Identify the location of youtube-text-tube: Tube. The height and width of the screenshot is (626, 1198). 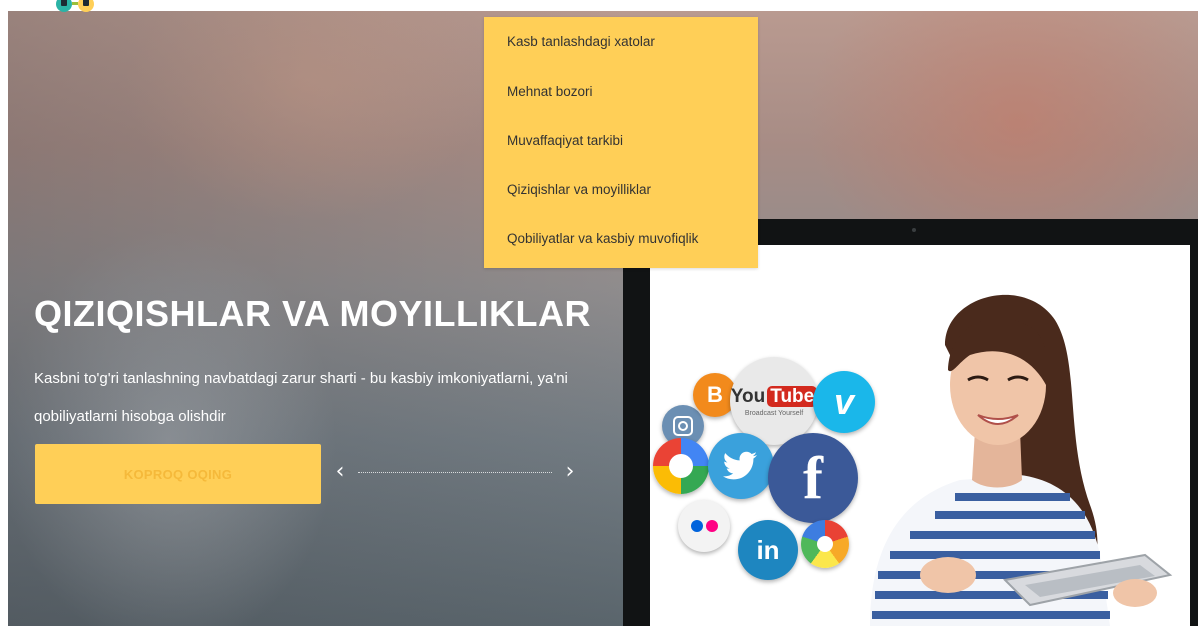
(792, 396).